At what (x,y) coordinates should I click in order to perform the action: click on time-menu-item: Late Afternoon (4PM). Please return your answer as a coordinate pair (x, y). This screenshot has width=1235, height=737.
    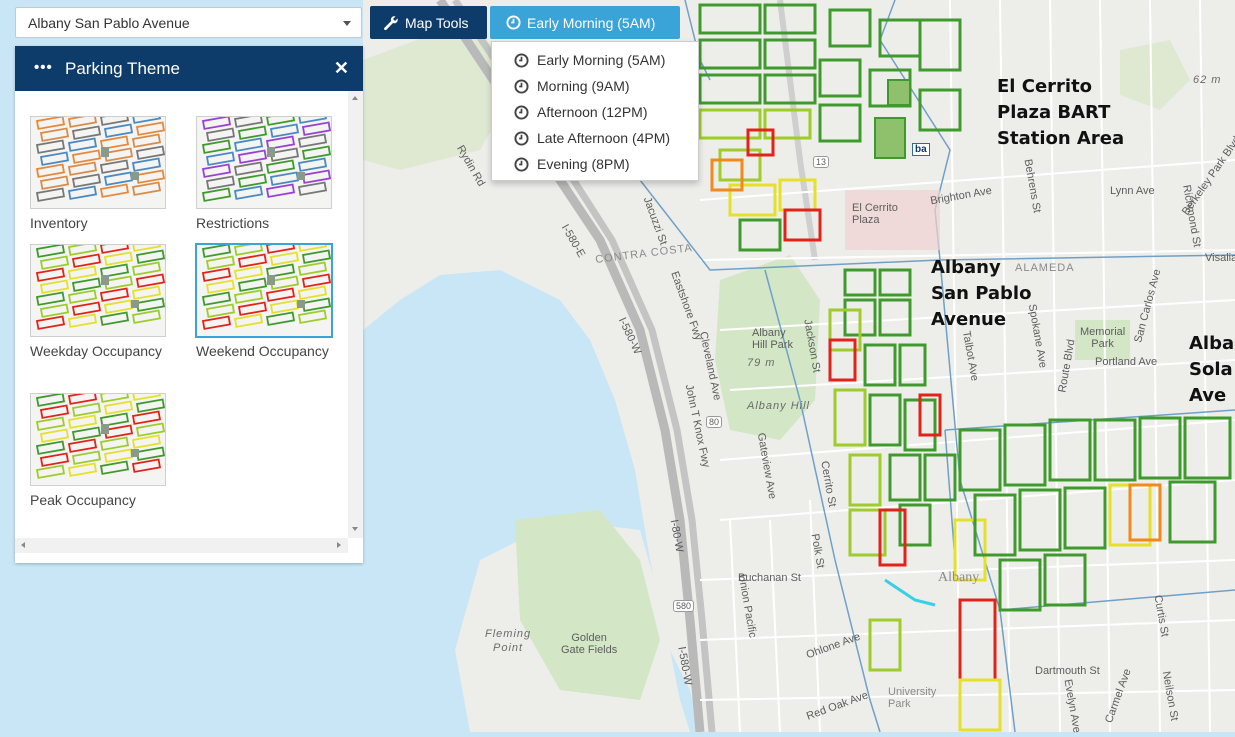
    Looking at the image, I should click on (592, 138).